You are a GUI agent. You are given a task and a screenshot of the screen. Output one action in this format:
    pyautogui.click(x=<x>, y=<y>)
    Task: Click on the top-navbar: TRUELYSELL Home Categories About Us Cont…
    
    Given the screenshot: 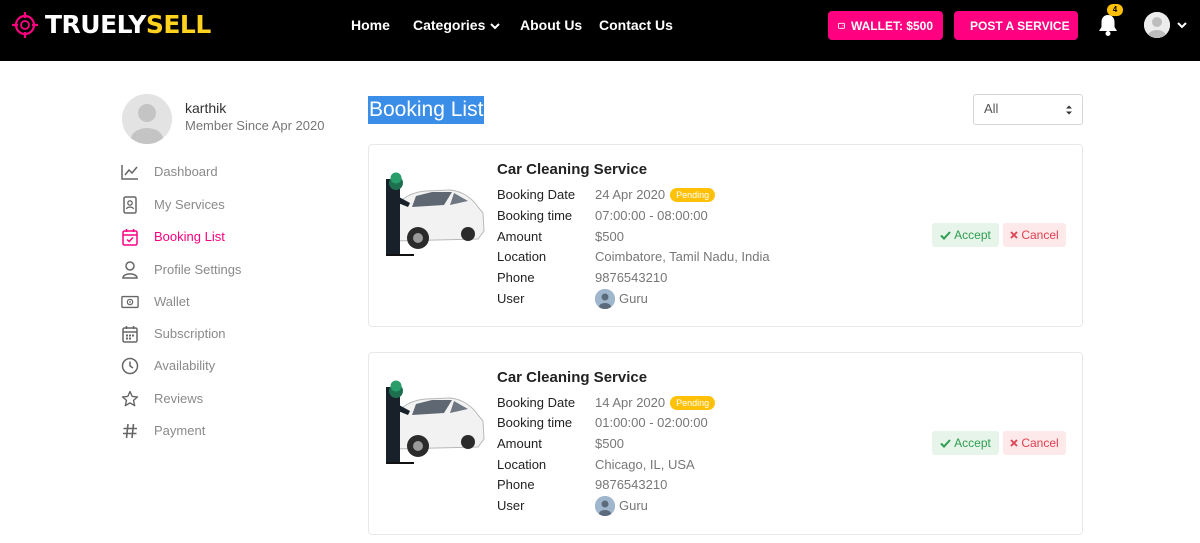 What is the action you would take?
    pyautogui.click(x=600, y=30)
    